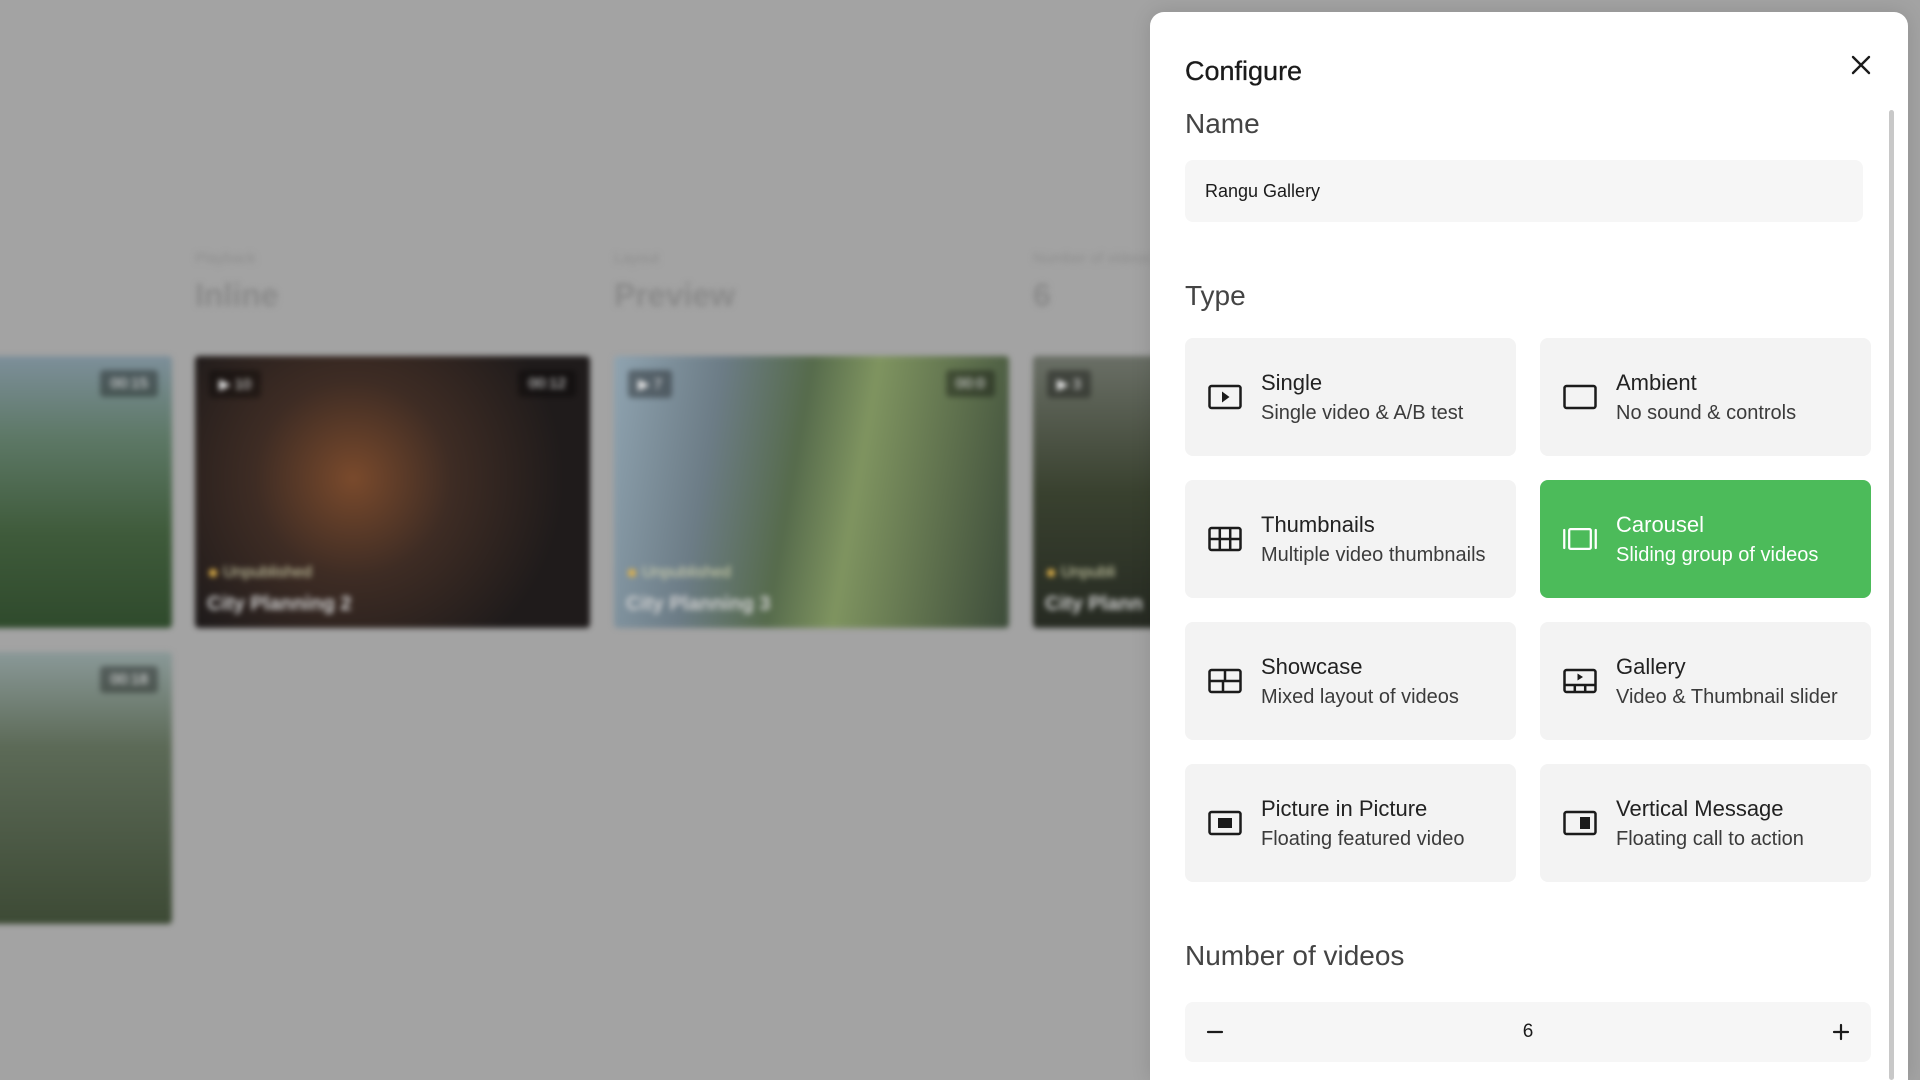  I want to click on type-description: Multiple video thumbnails, so click(1373, 554).